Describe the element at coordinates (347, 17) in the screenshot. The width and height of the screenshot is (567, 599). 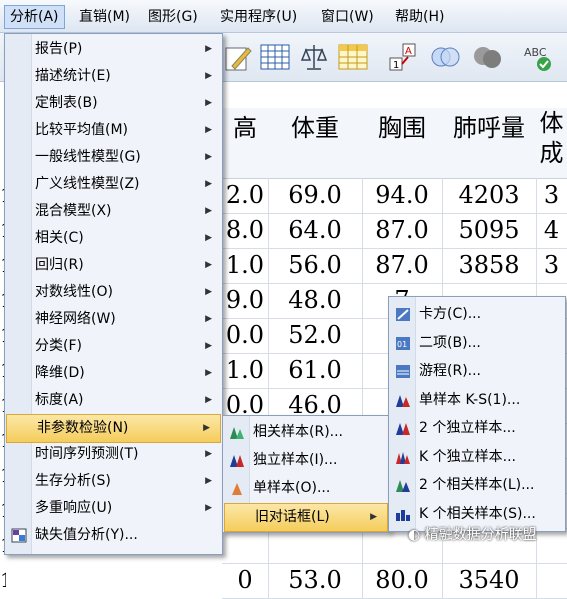
I see `menu-window: 窗口(W)` at that location.